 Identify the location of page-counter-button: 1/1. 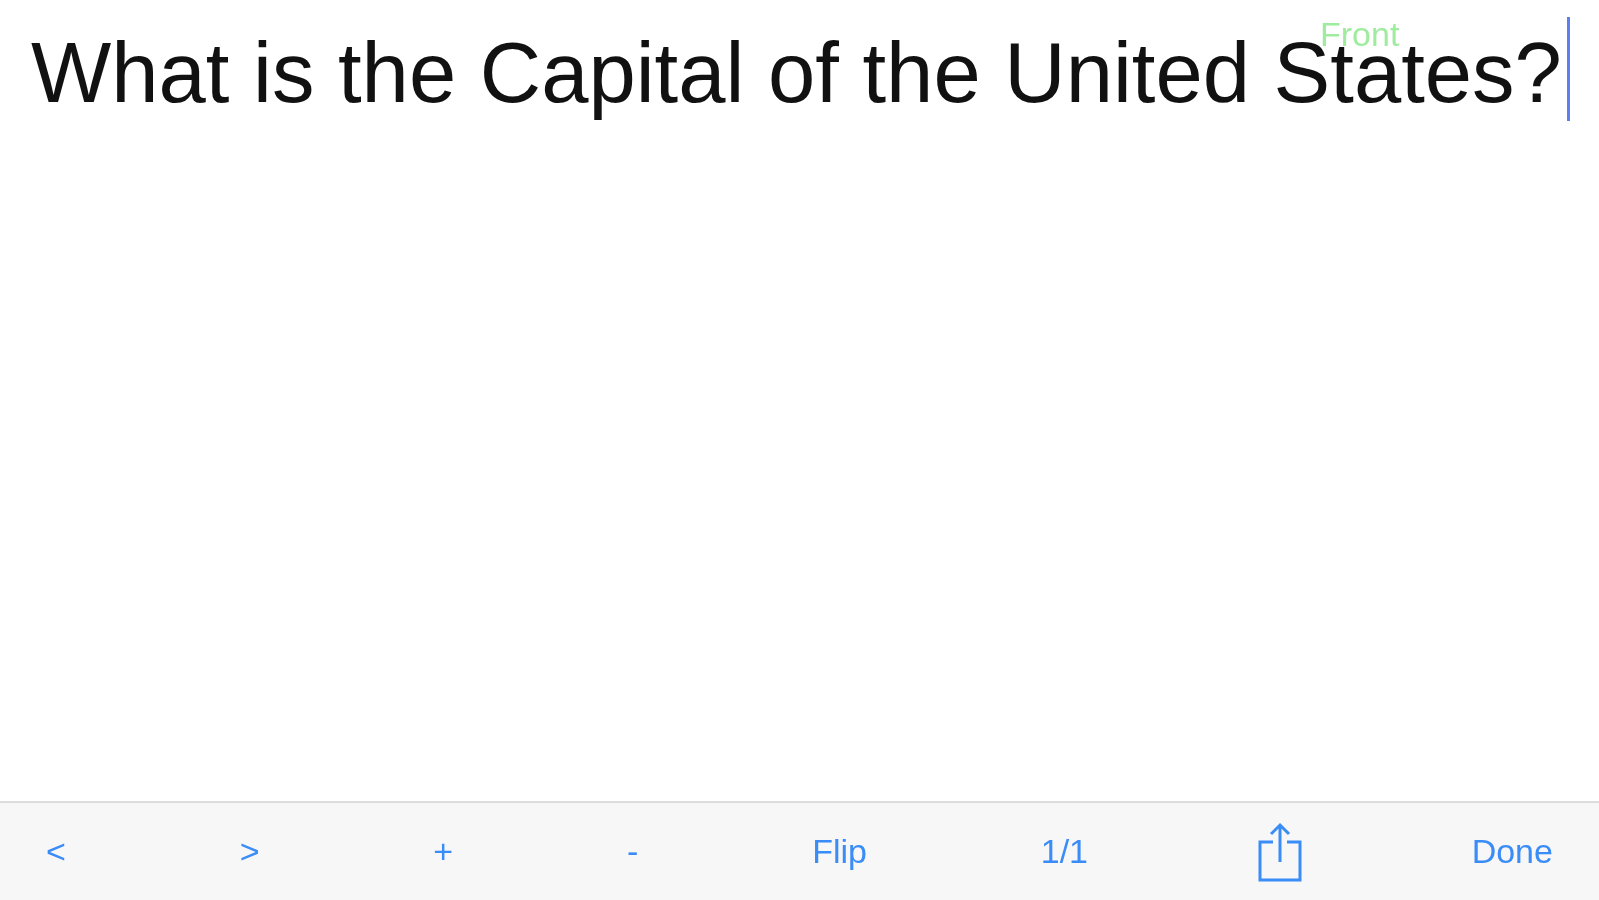
(1064, 851).